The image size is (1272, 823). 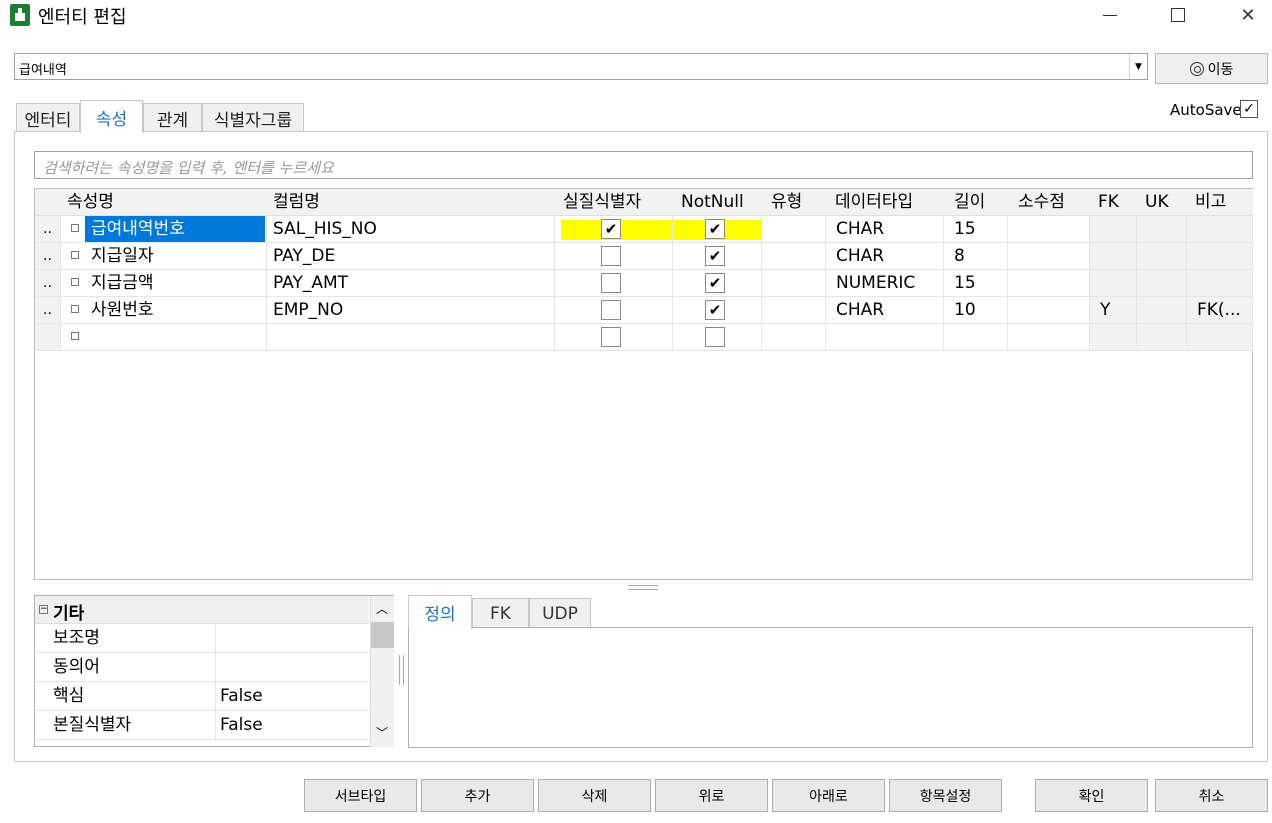 What do you see at coordinates (164, 256) in the screenshot?
I see `grid-cell-name: 지급일자` at bounding box center [164, 256].